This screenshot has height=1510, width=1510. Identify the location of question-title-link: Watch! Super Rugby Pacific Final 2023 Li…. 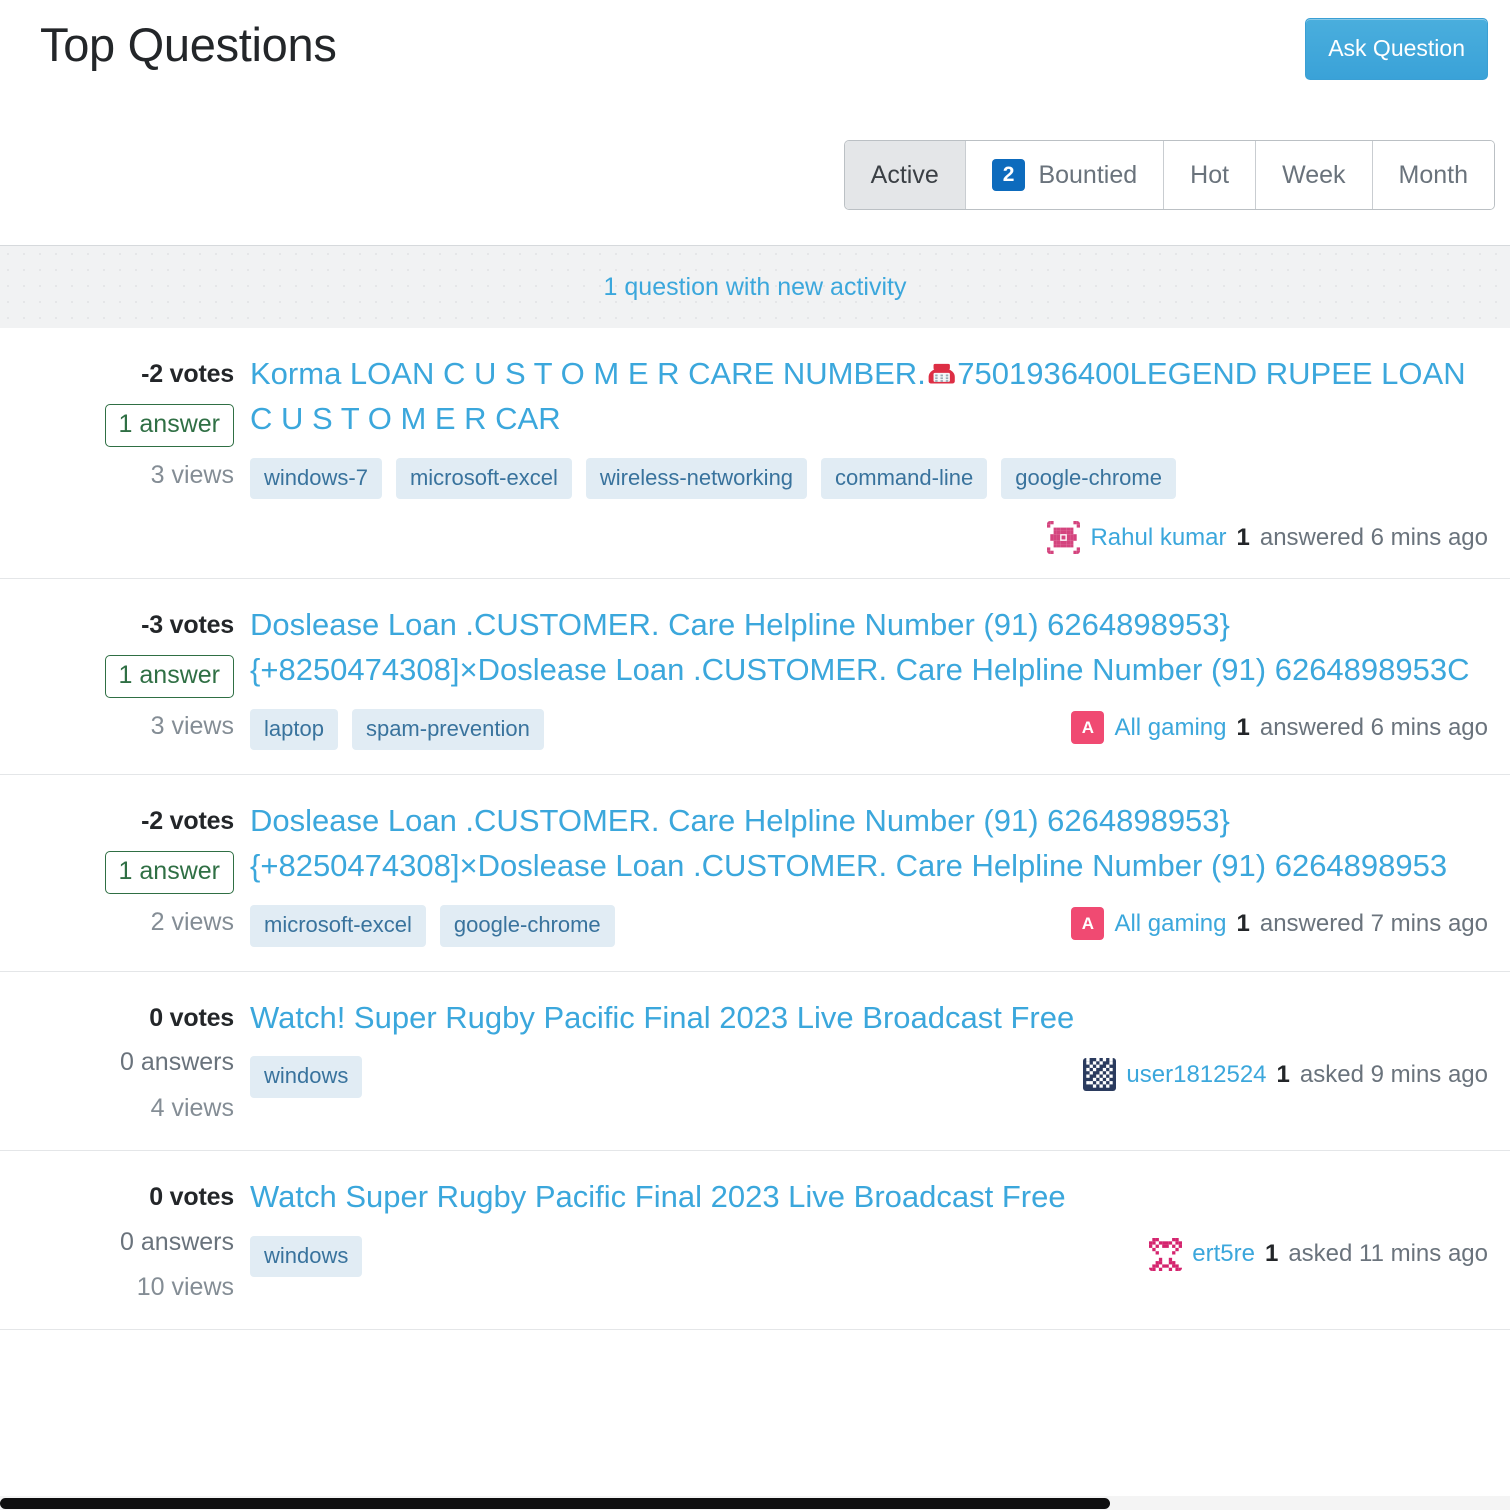
(869, 1018).